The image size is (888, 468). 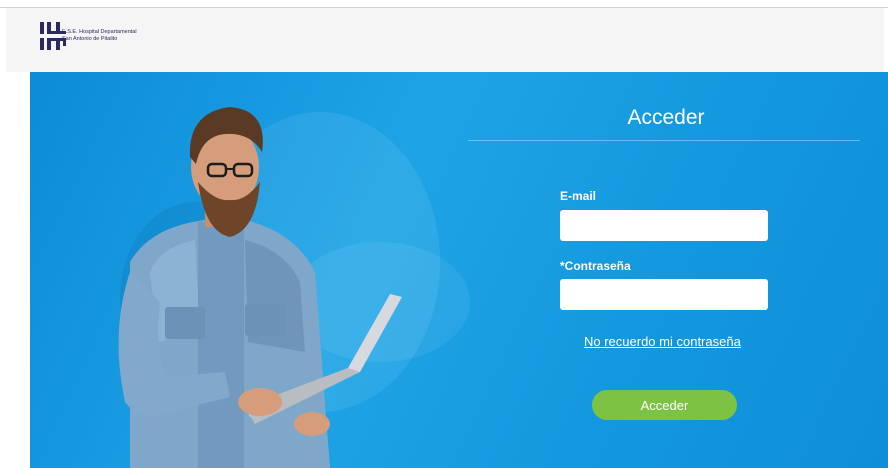 What do you see at coordinates (664, 405) in the screenshot?
I see `login-button: Acceder` at bounding box center [664, 405].